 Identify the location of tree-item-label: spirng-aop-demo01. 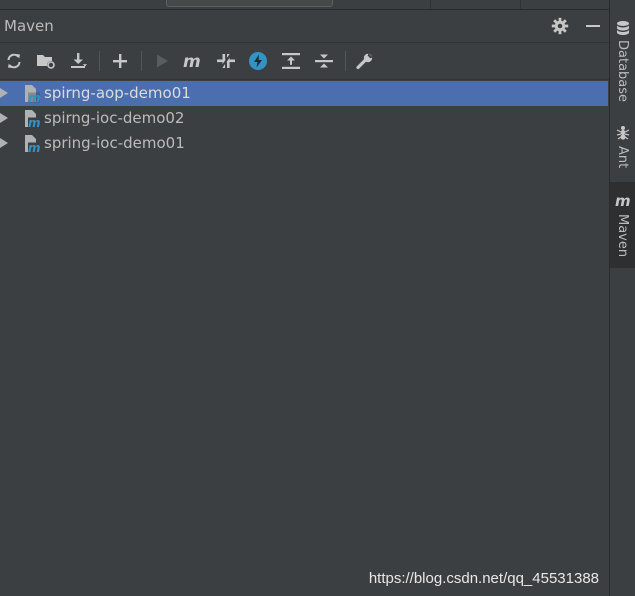
(117, 93).